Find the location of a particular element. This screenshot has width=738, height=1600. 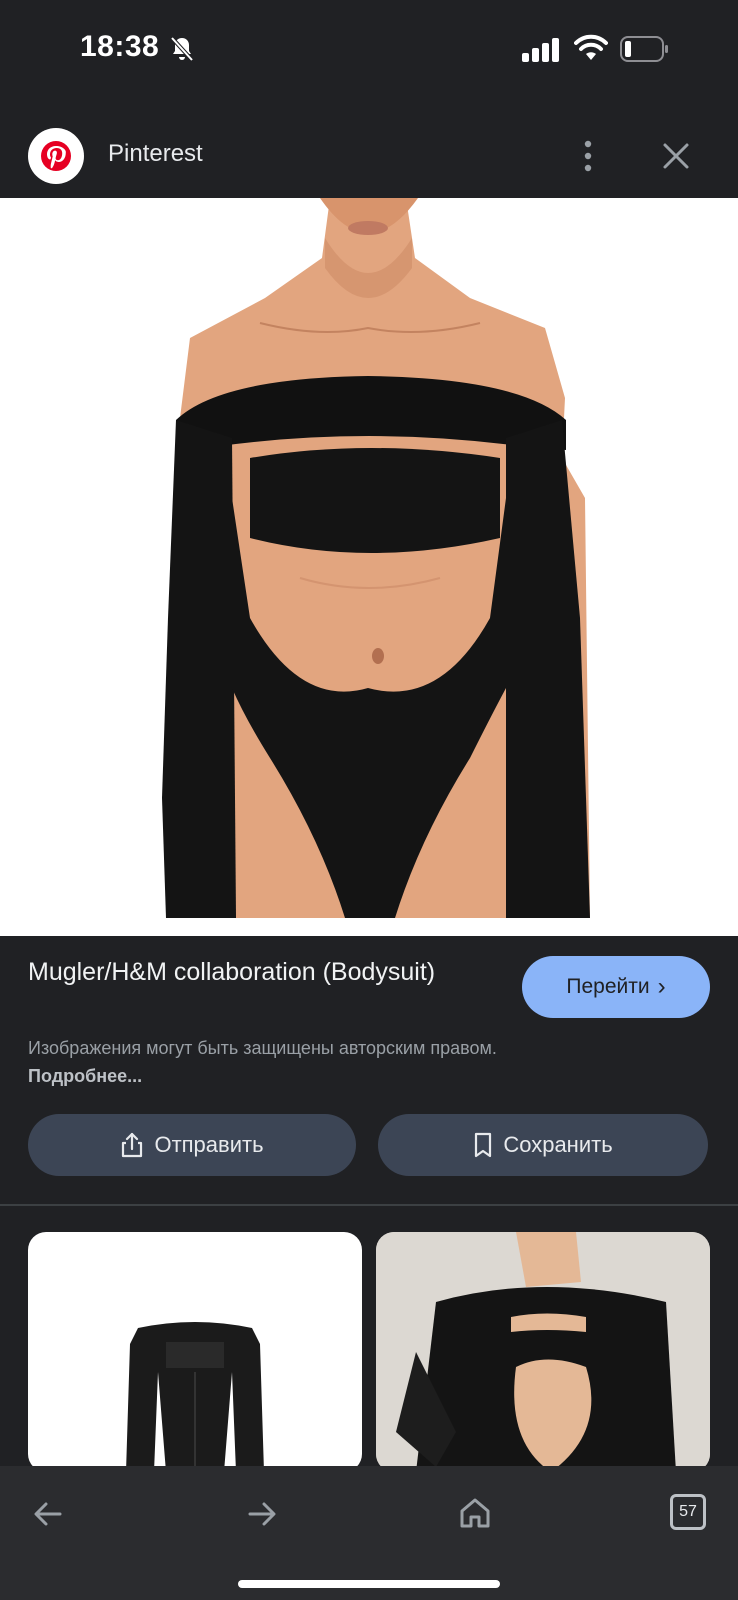

status-bar: 18:38 is located at coordinates (369, 50).